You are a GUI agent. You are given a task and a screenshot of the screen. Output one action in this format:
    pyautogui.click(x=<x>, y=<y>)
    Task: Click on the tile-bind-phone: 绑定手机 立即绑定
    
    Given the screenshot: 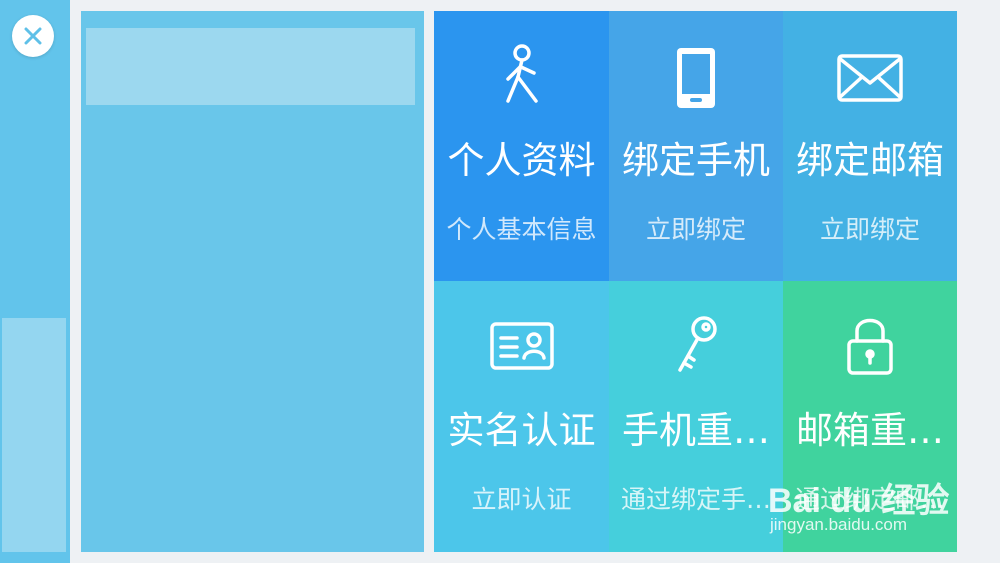 What is the action you would take?
    pyautogui.click(x=696, y=146)
    